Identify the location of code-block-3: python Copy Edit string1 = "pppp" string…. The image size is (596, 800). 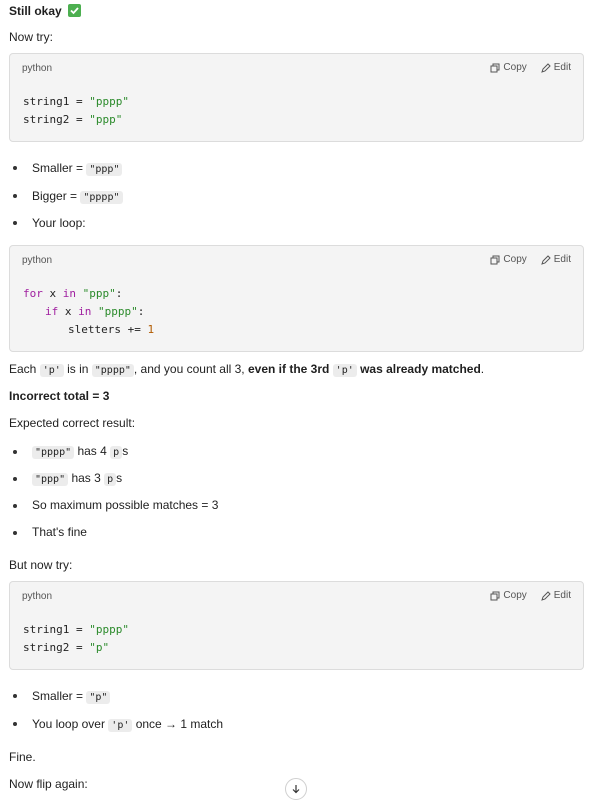
(296, 625).